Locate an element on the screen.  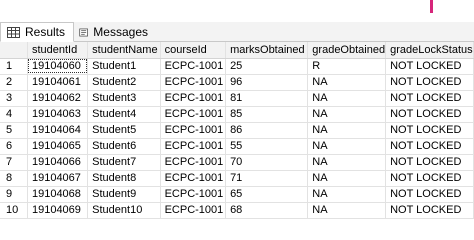
tab-results: Results is located at coordinates (37, 32).